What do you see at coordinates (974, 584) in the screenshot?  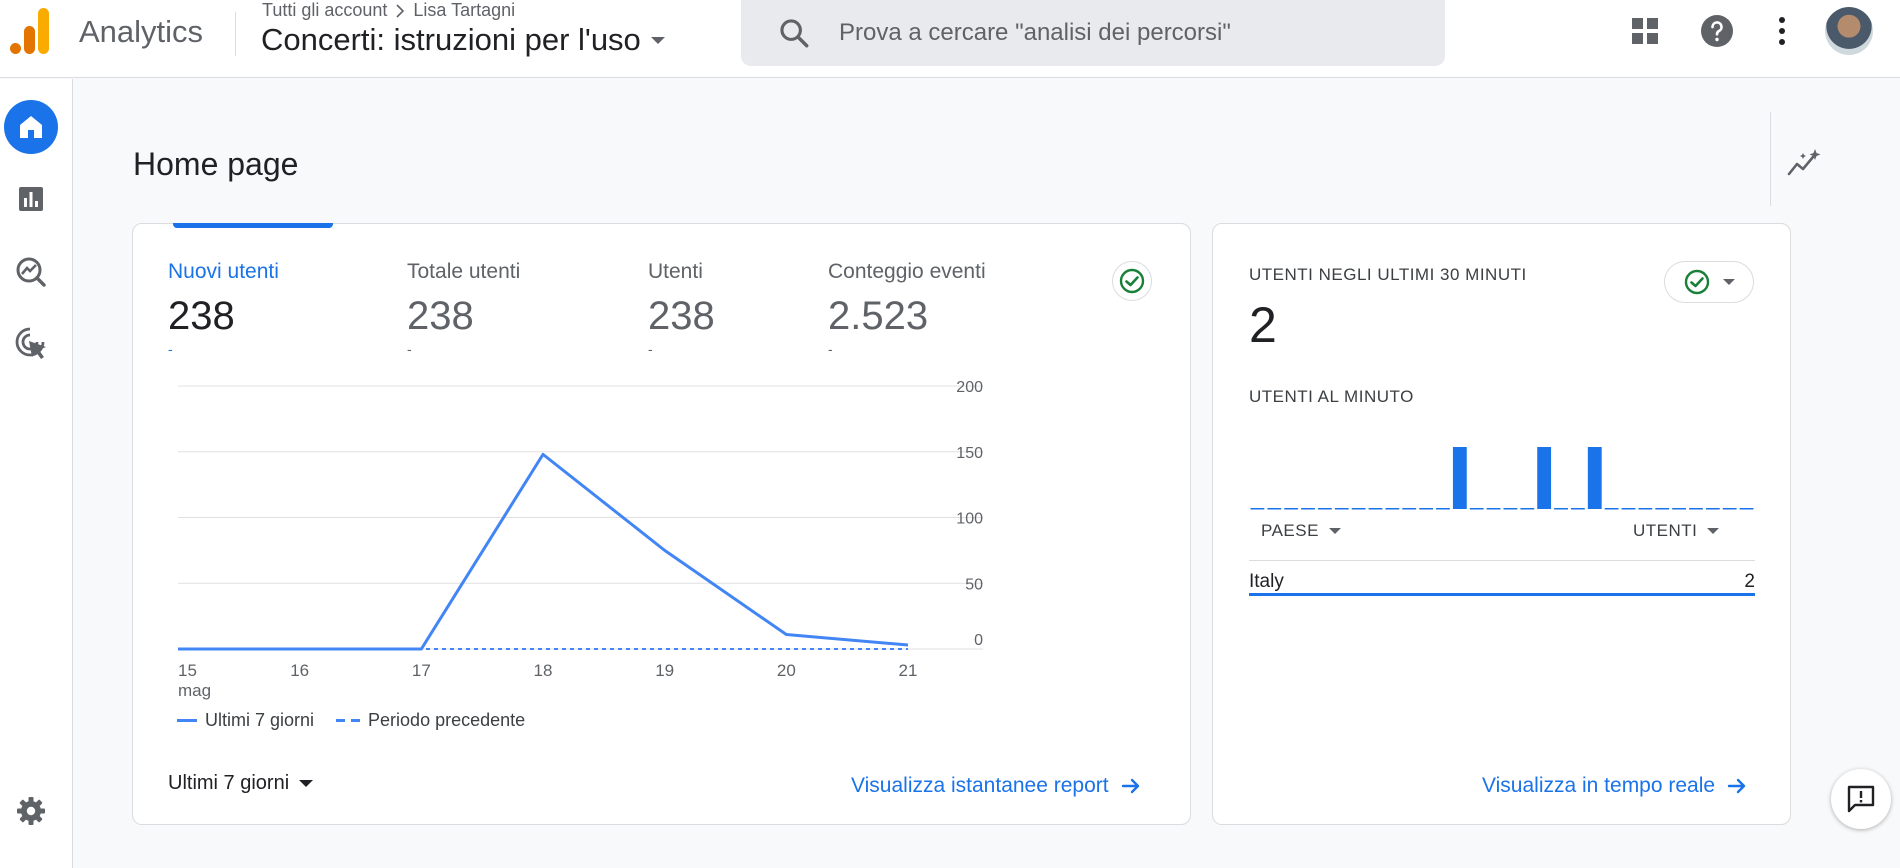 I see `y-tick-label: 50` at bounding box center [974, 584].